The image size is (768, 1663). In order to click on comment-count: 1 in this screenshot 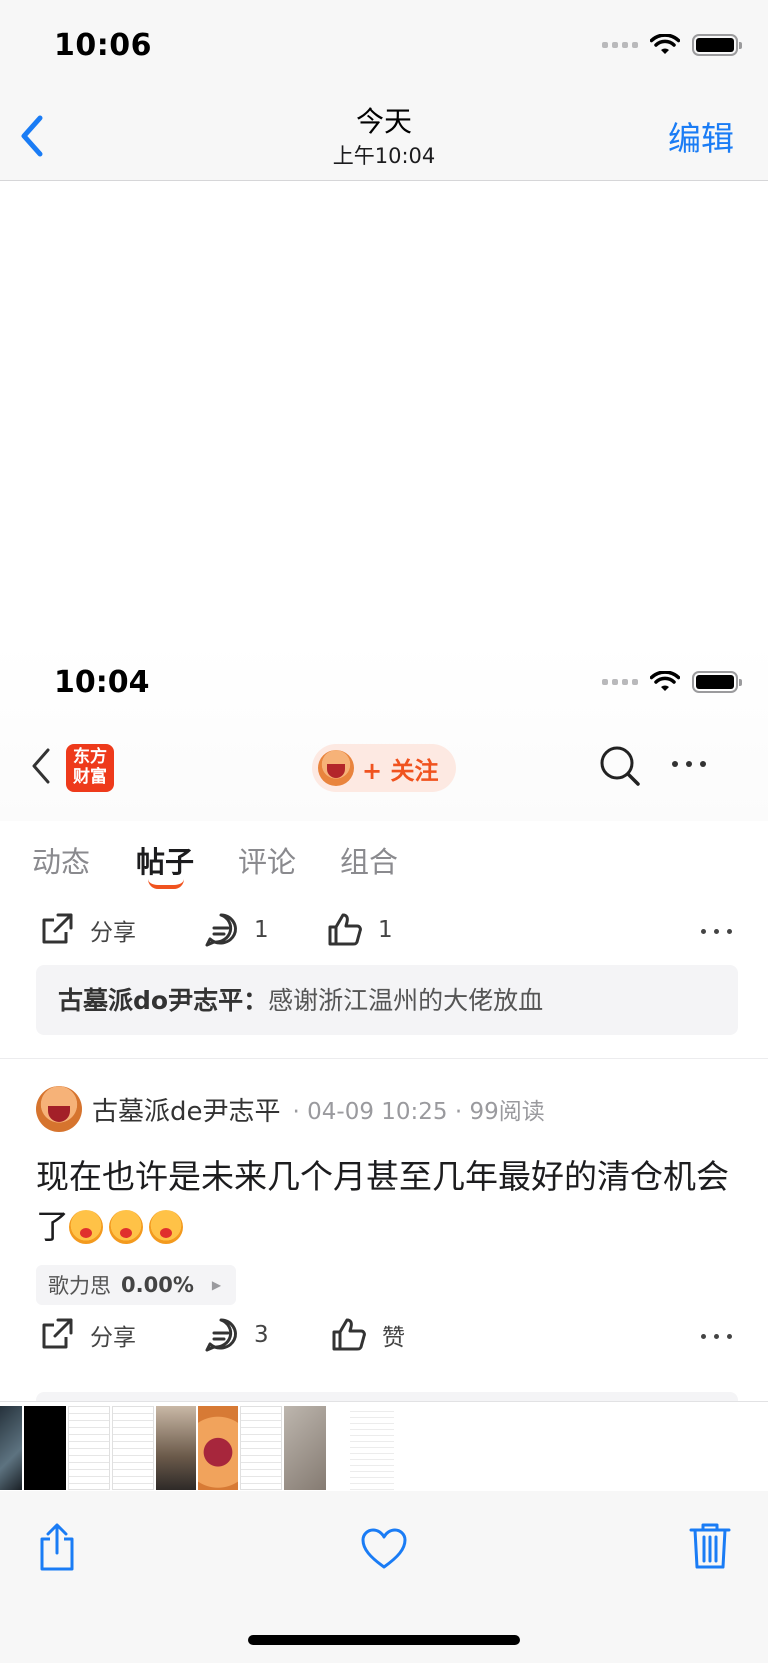, I will do `click(261, 930)`.